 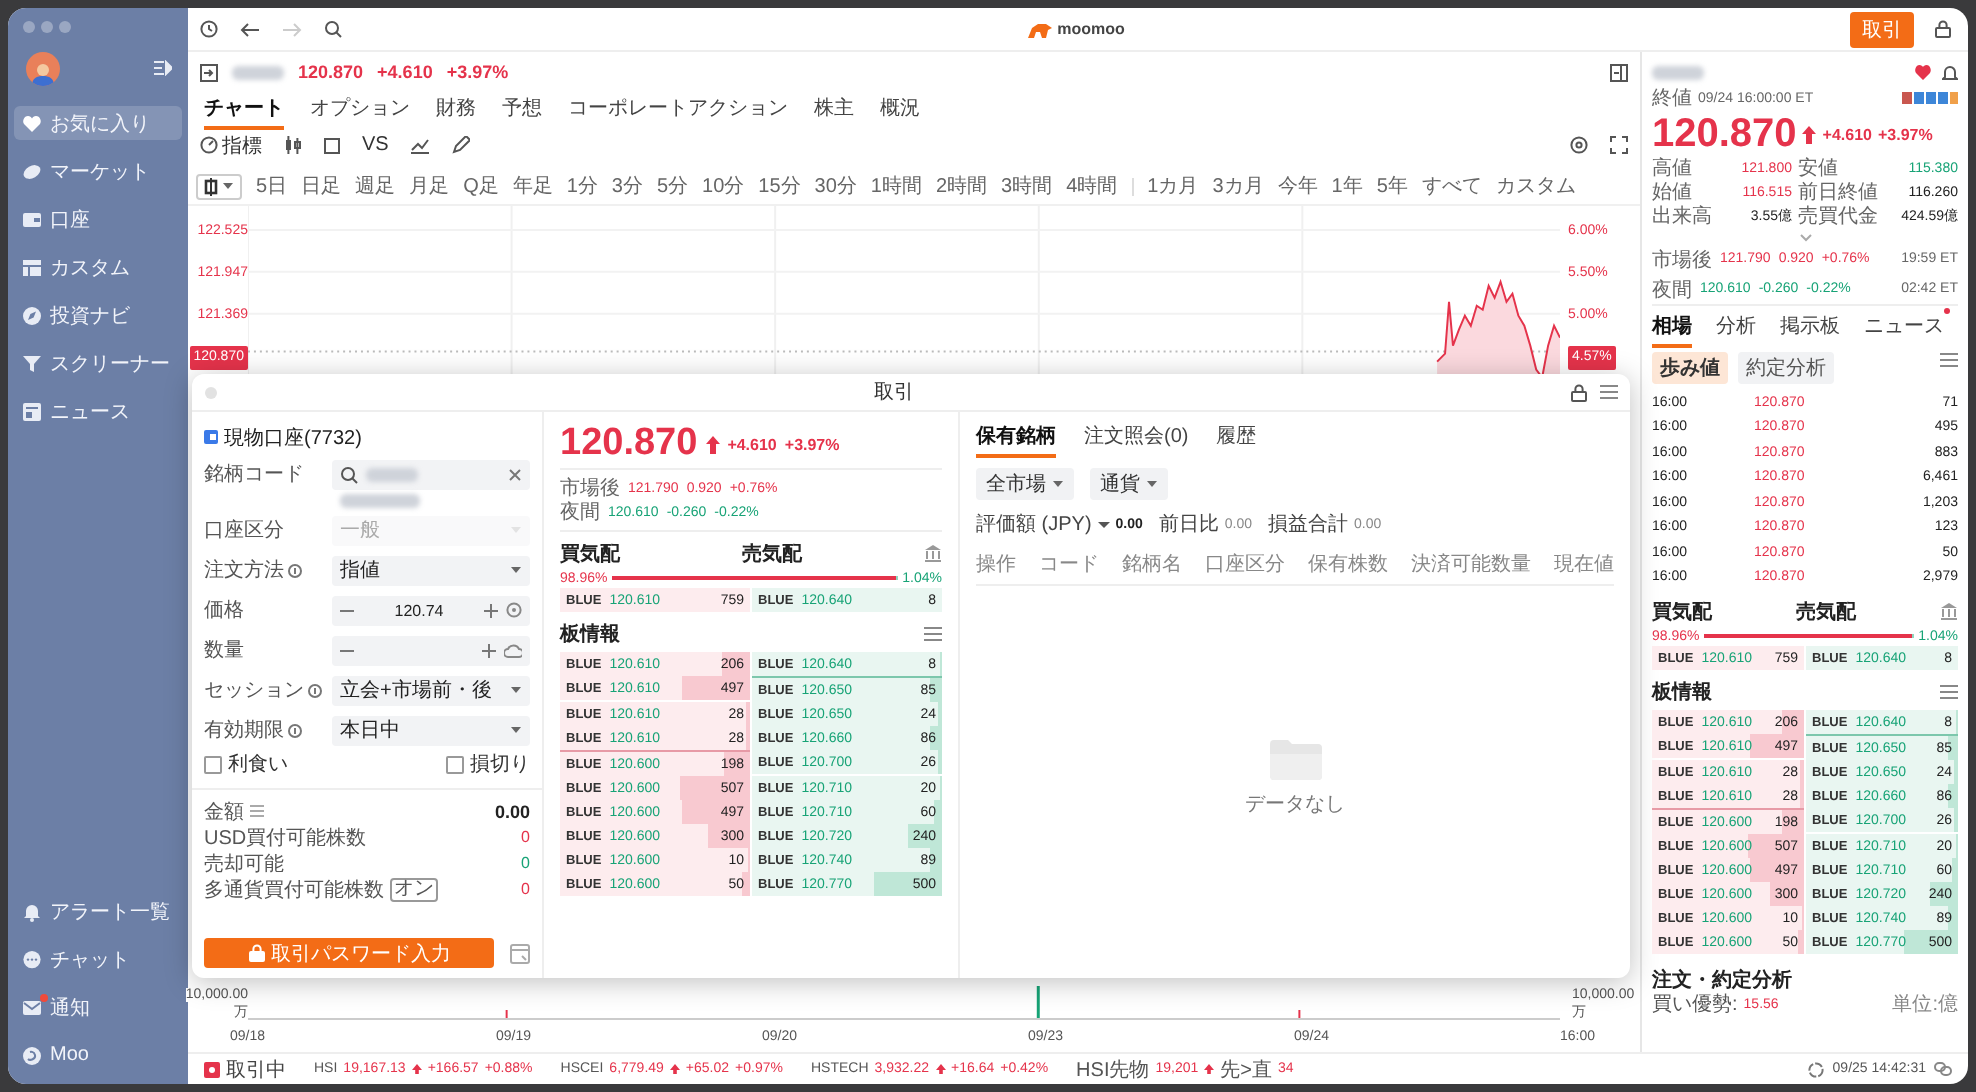 What do you see at coordinates (431, 650) in the screenshot?
I see `quantity-stepper` at bounding box center [431, 650].